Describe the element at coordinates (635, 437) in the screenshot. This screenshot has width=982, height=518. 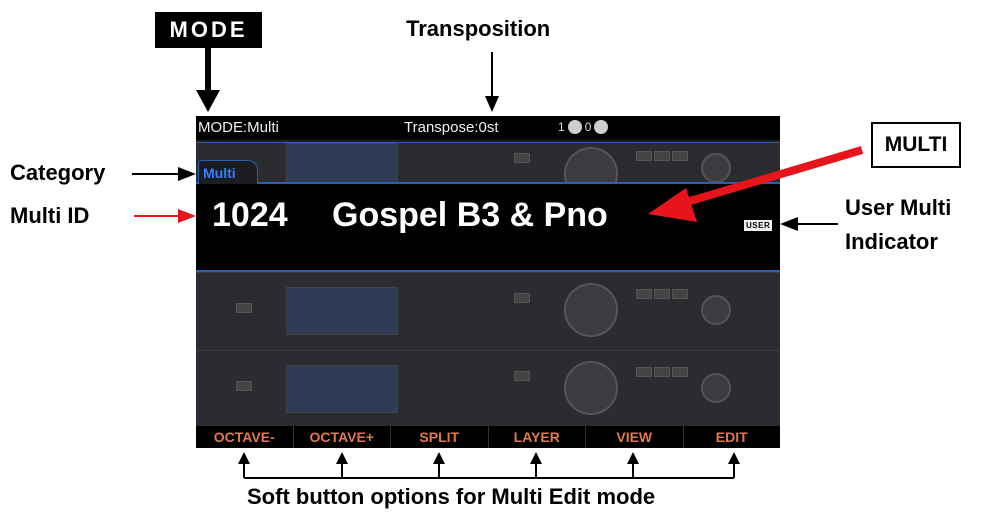
I see `soft-button-view: VIEW` at that location.